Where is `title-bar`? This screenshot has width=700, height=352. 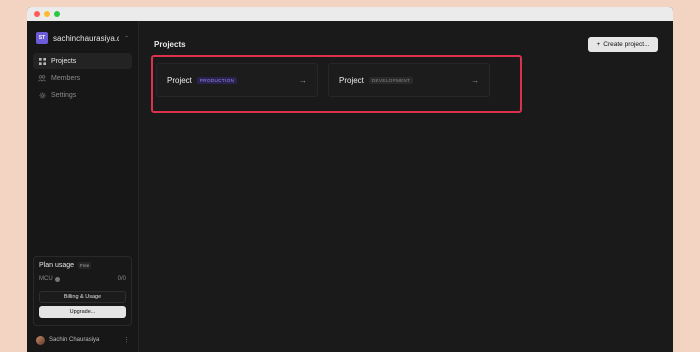
title-bar is located at coordinates (350, 14).